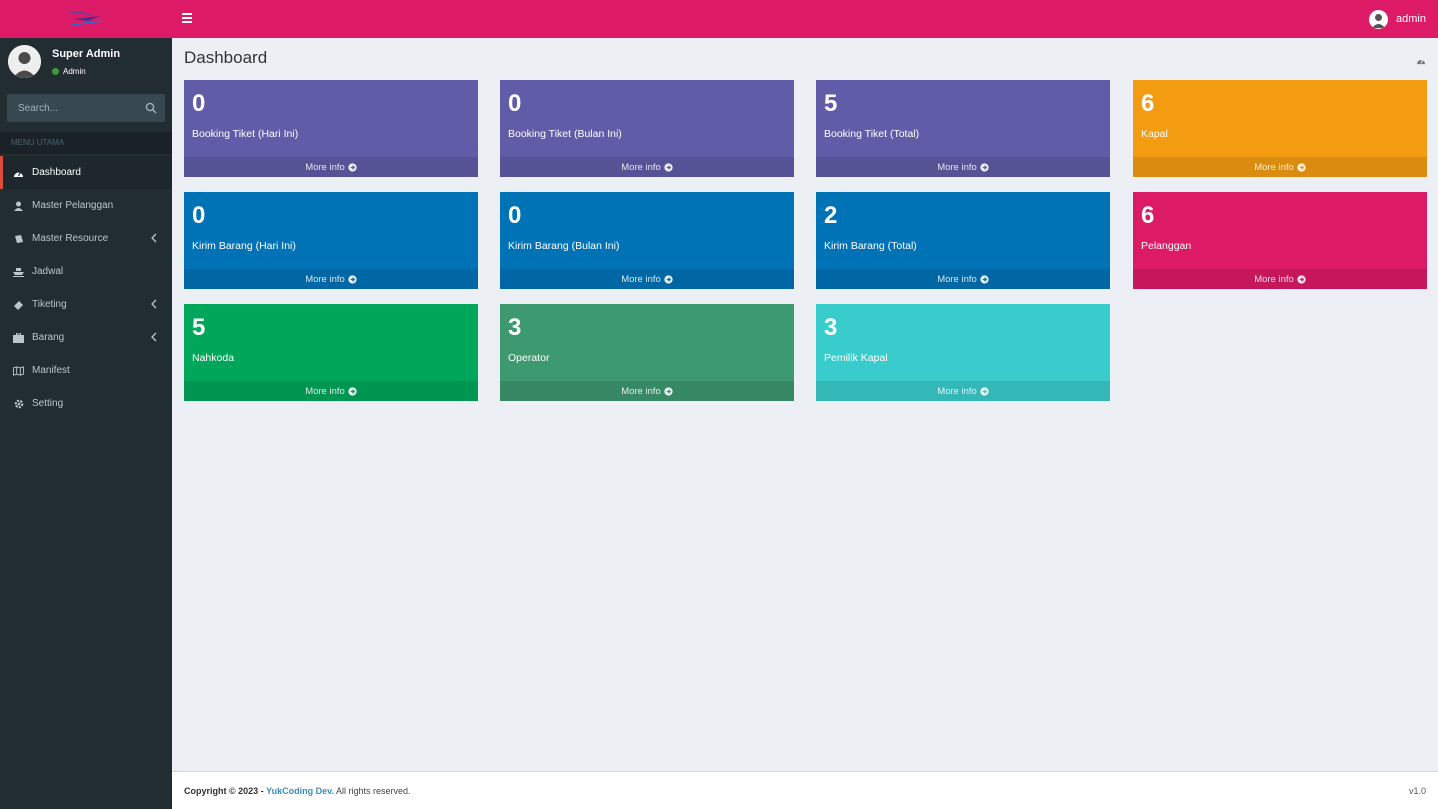  What do you see at coordinates (1166, 246) in the screenshot?
I see `stat-label: Pelanggan` at bounding box center [1166, 246].